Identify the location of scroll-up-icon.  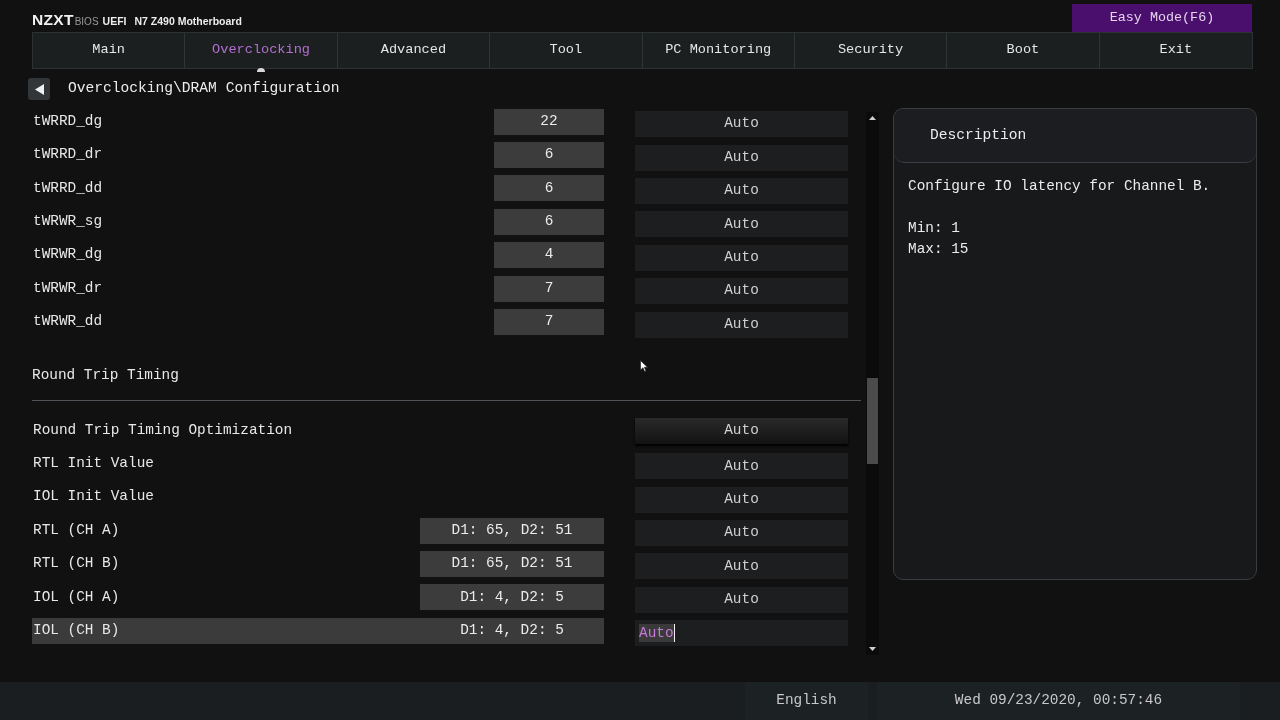
(872, 118).